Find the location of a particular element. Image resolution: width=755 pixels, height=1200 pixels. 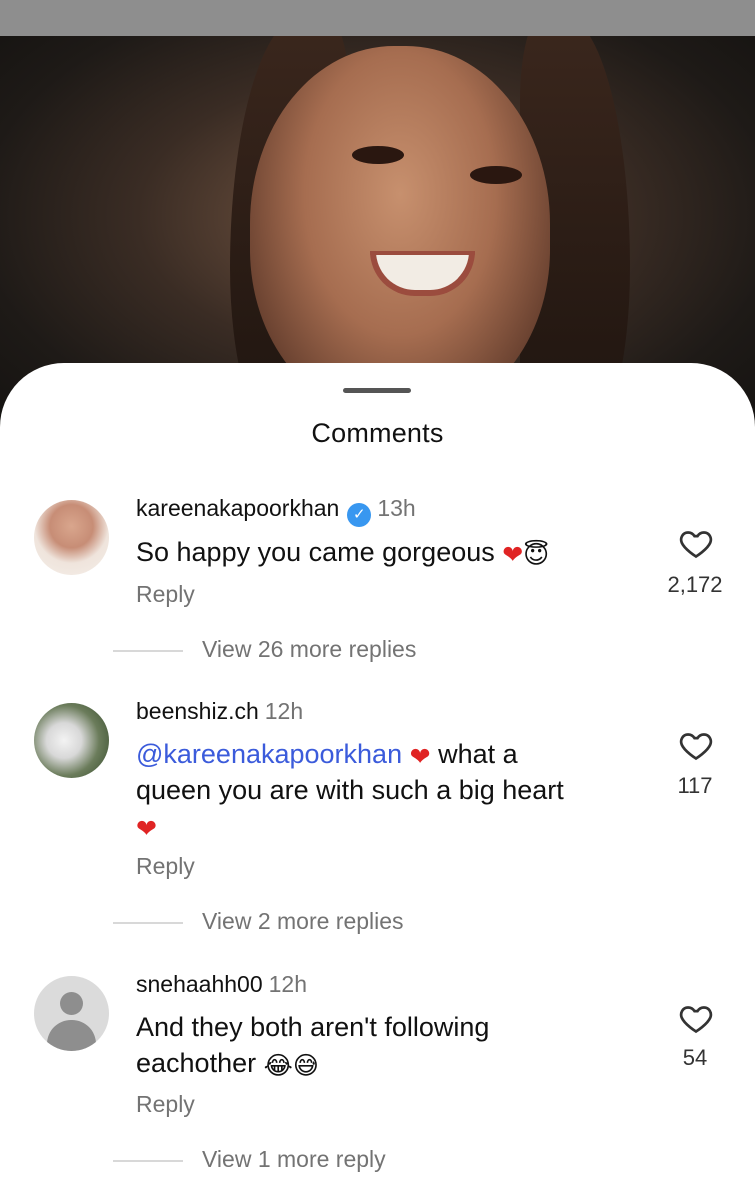

video-figure-eye-right is located at coordinates (496, 175).